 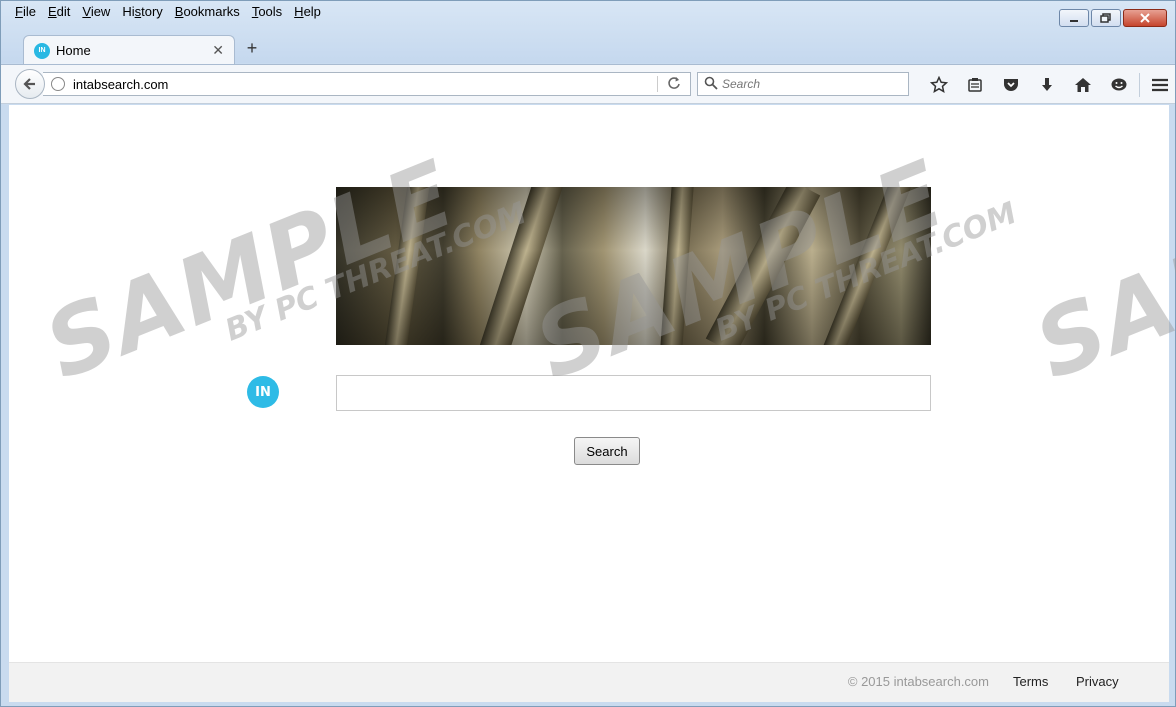 I want to click on back-button, so click(x=30, y=84).